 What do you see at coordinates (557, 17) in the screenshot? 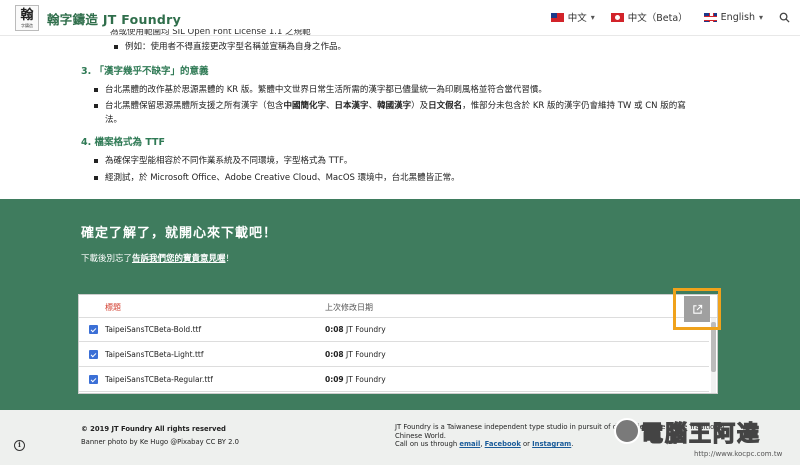
I see `flag-tw-icon` at bounding box center [557, 17].